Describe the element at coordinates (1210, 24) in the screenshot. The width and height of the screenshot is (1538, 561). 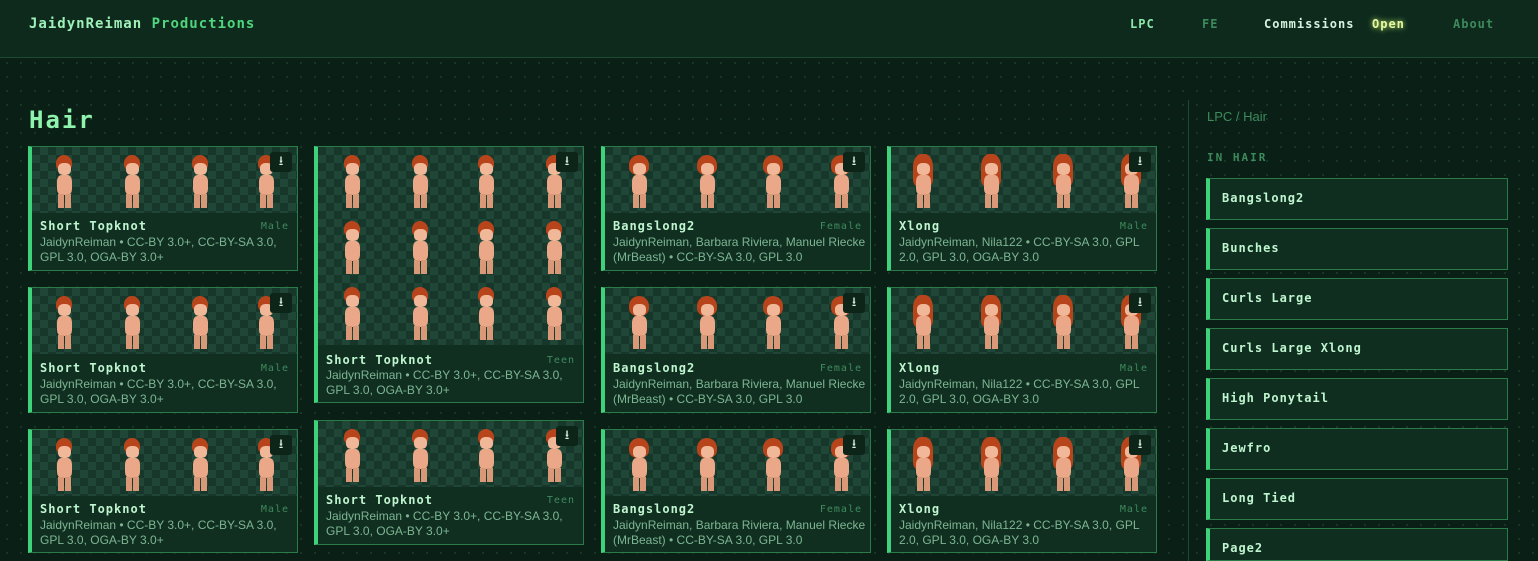
I see `nav-fe-link: FE` at that location.